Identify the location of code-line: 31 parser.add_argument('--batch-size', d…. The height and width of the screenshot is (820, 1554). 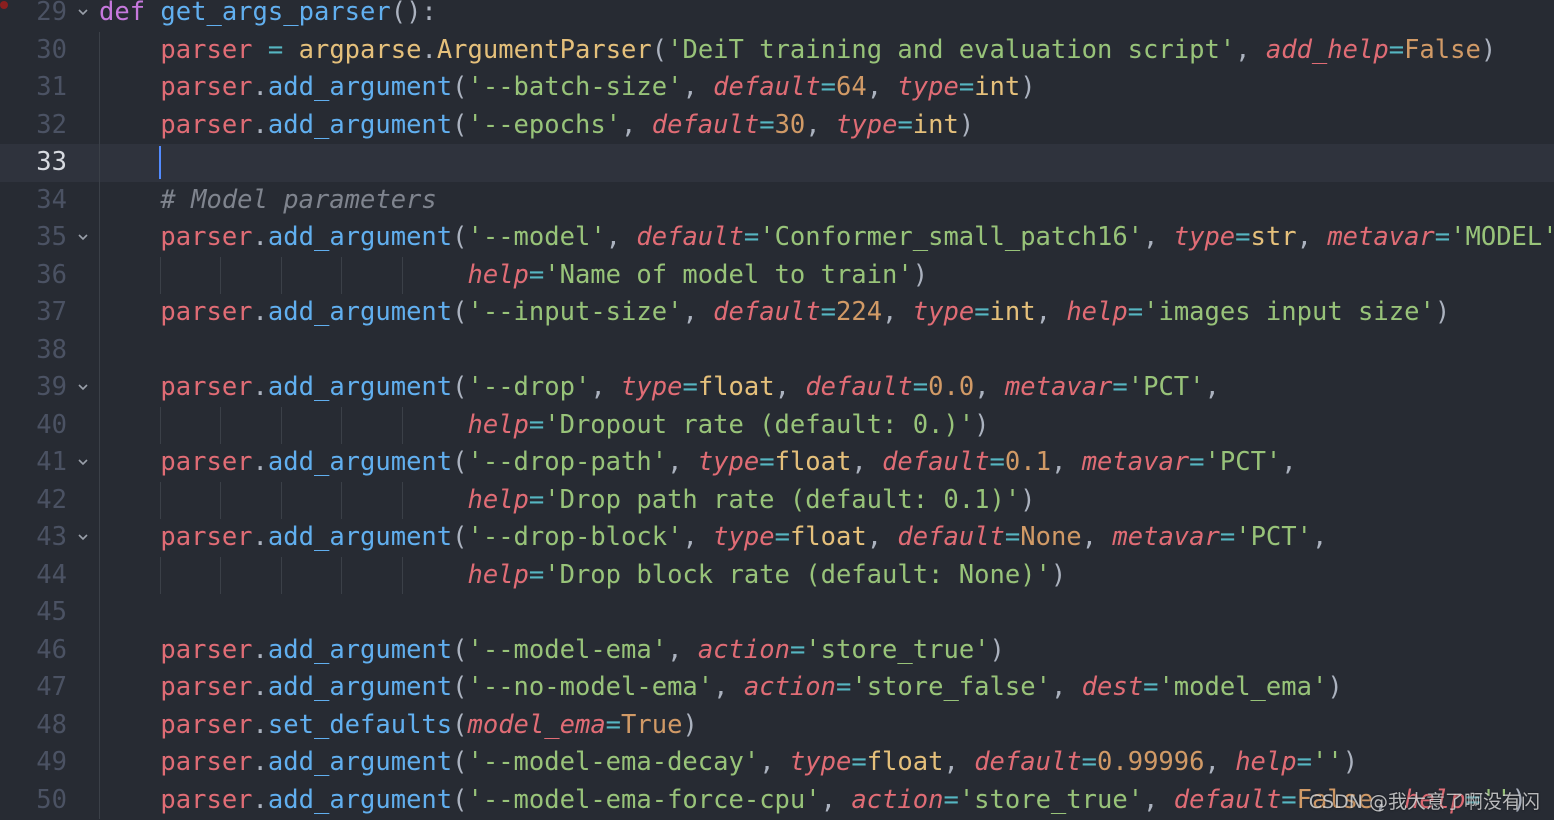
(777, 88).